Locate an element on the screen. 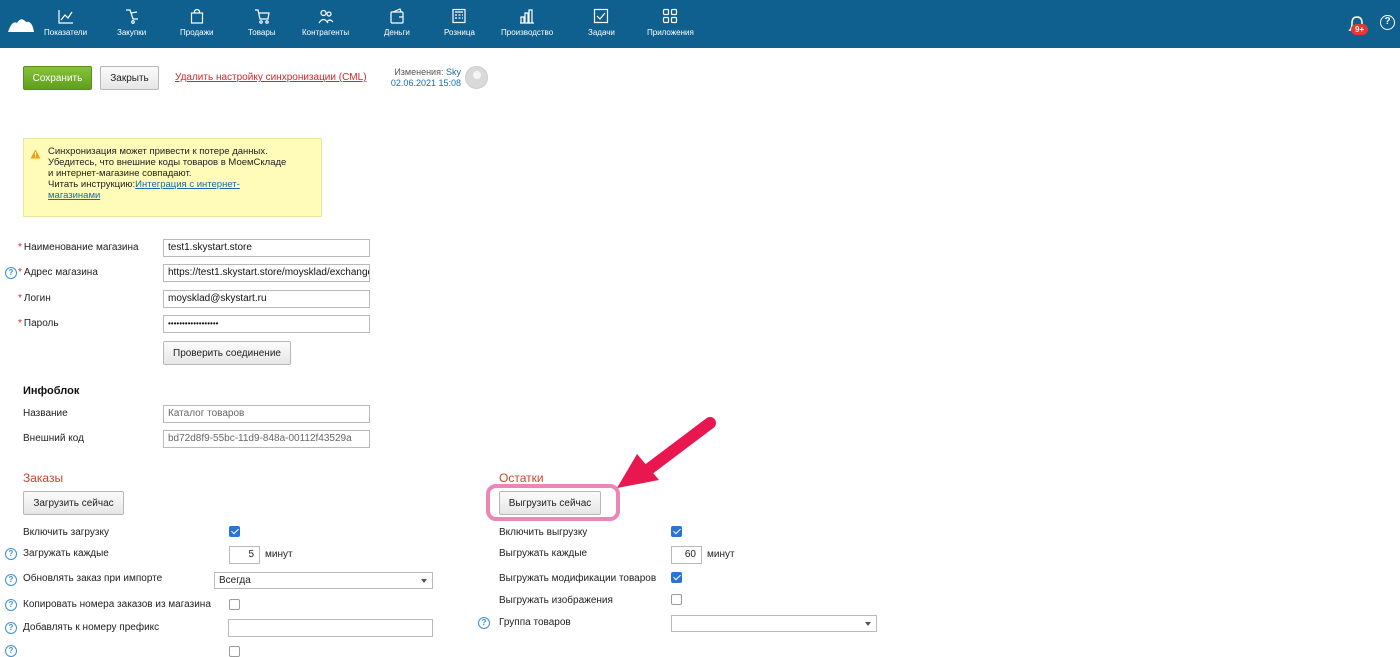 The width and height of the screenshot is (1400, 657). instructions-link-cont: магазинами is located at coordinates (74, 195).